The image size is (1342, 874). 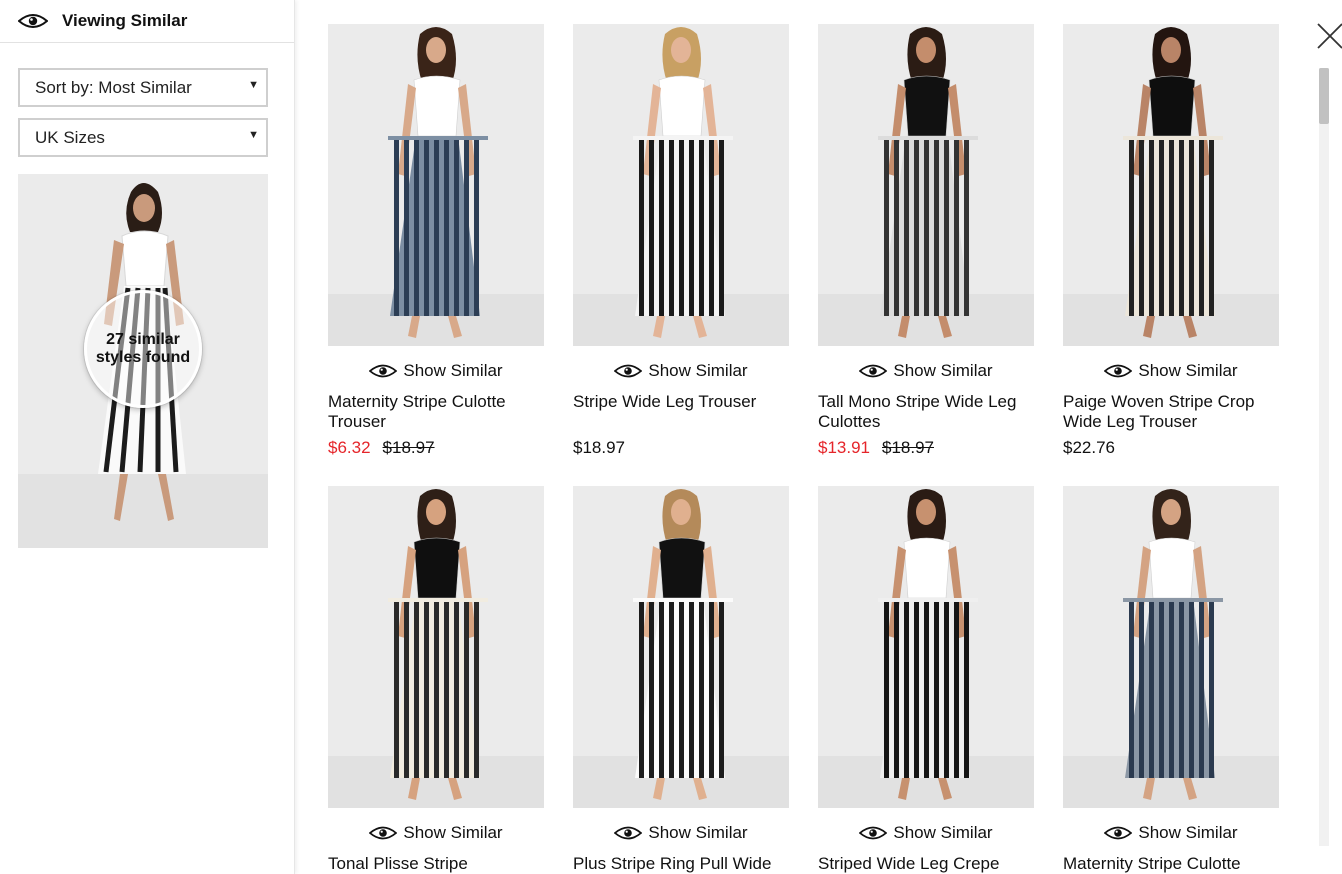 I want to click on sort-select: Sort by: Most Similar ▼, so click(x=143, y=87).